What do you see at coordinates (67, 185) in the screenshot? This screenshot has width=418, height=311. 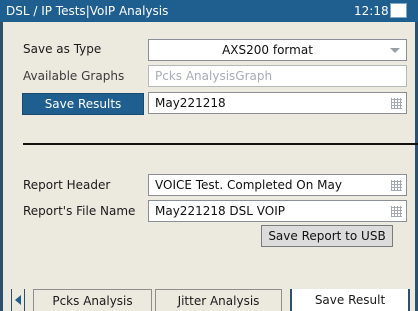 I see `report-header-label: Report Header` at bounding box center [67, 185].